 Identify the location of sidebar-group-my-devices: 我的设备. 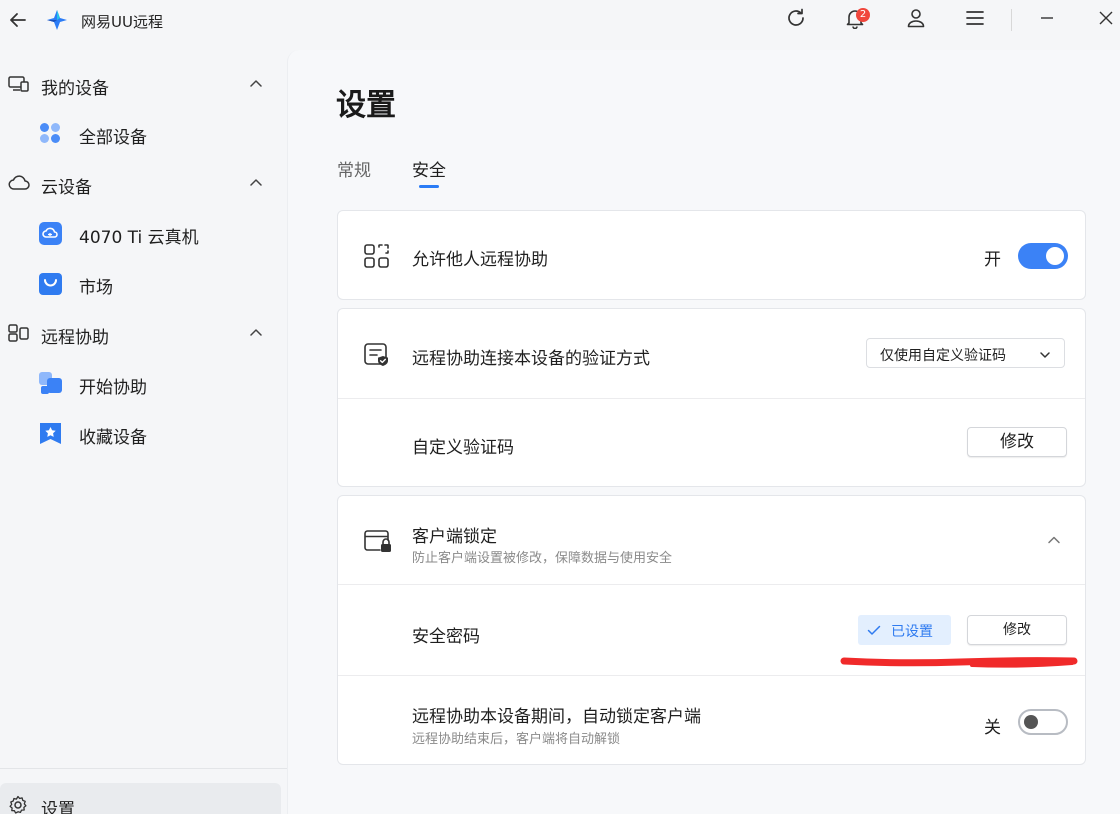
(143, 84).